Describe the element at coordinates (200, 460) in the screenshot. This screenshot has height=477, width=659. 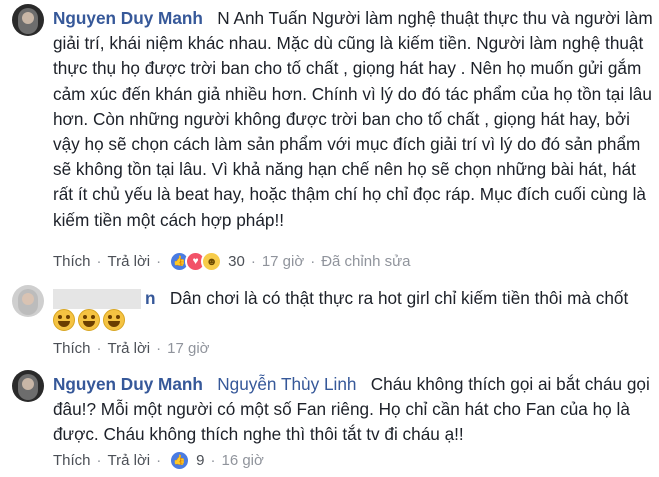
I see `reaction-count: 9` at that location.